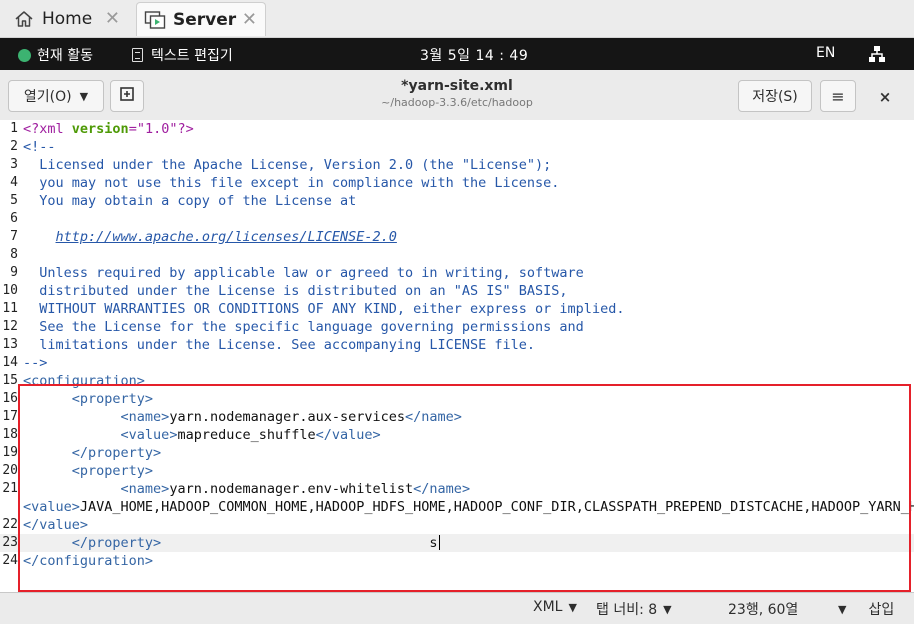  Describe the element at coordinates (457, 86) in the screenshot. I see `document-title: *yarn-site.xml` at that location.